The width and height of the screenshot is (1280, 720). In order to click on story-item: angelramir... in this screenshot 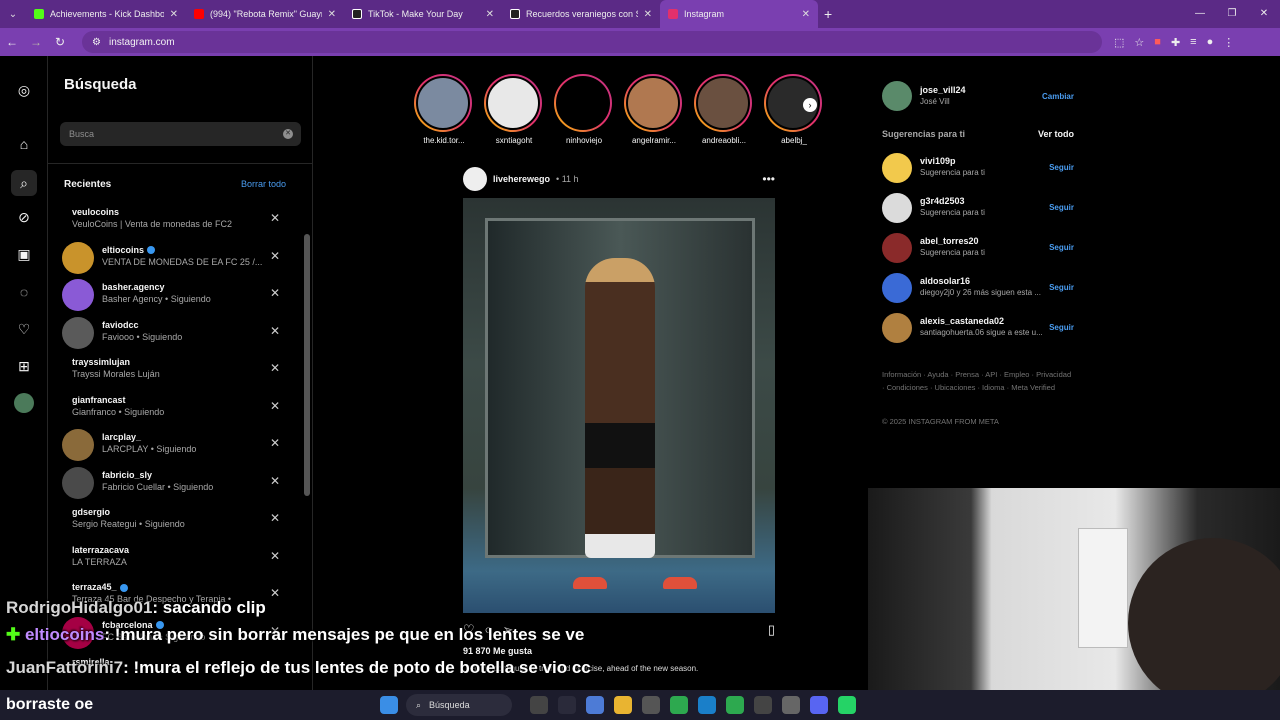, I will do `click(654, 109)`.